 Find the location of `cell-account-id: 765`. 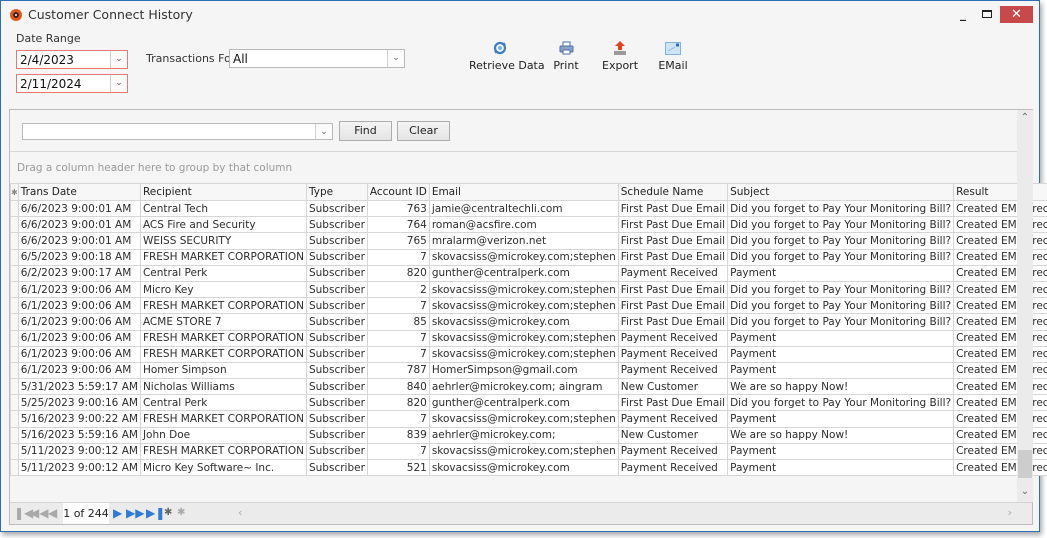

cell-account-id: 765 is located at coordinates (398, 241).